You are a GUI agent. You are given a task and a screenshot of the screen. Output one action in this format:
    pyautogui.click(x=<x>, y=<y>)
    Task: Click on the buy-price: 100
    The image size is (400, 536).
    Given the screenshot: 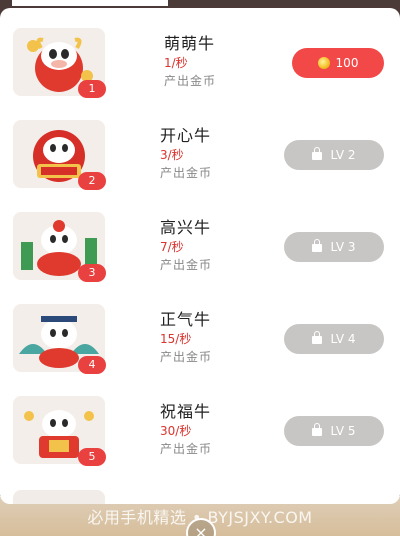 What is the action you would take?
    pyautogui.click(x=347, y=63)
    